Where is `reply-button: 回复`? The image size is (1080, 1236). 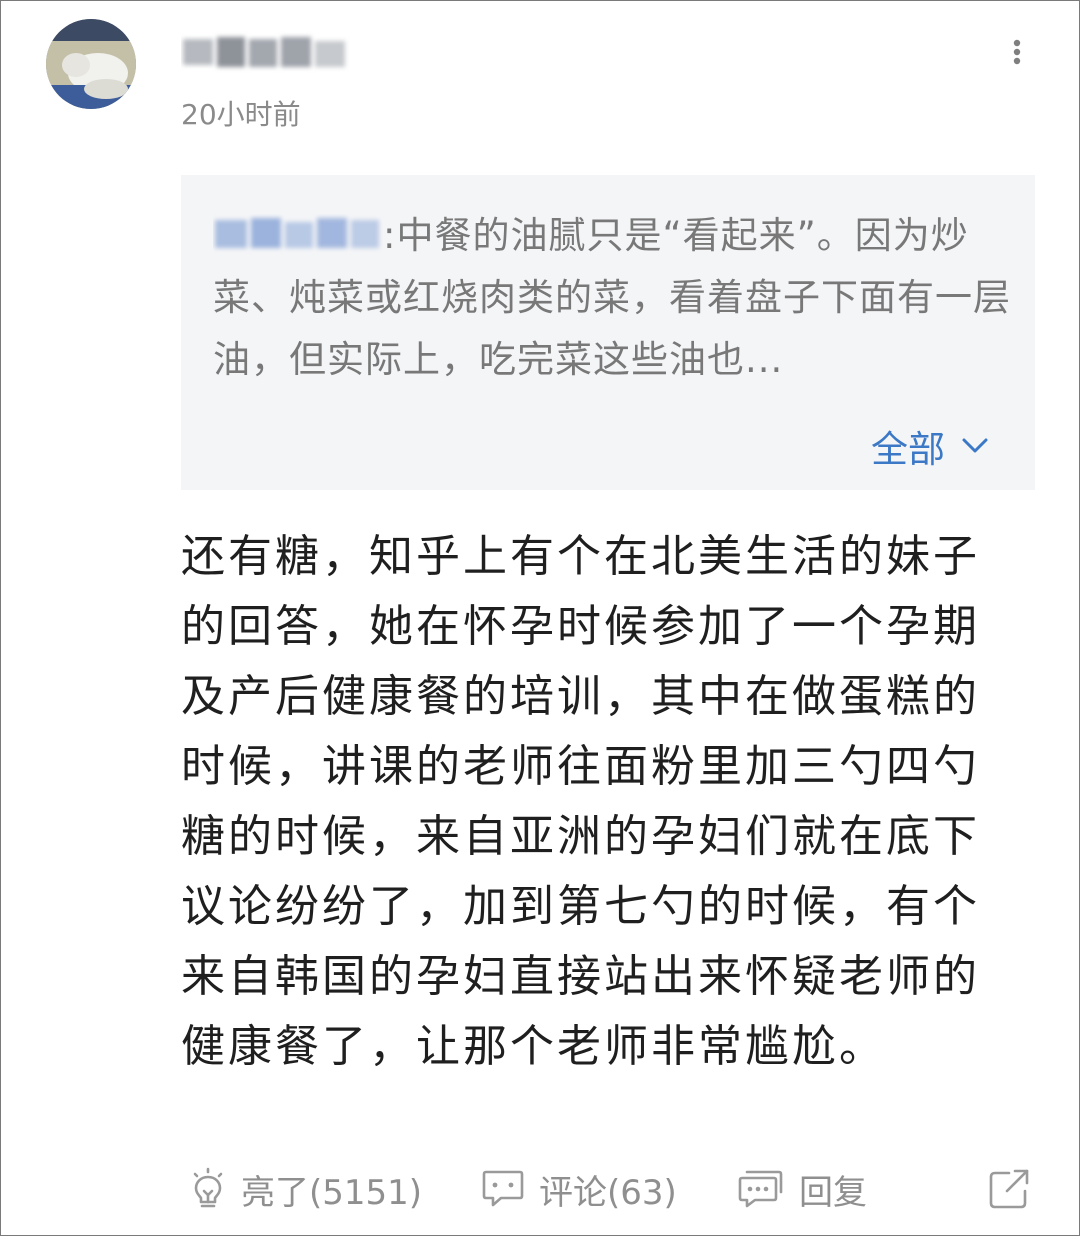 reply-button: 回复 is located at coordinates (802, 1189).